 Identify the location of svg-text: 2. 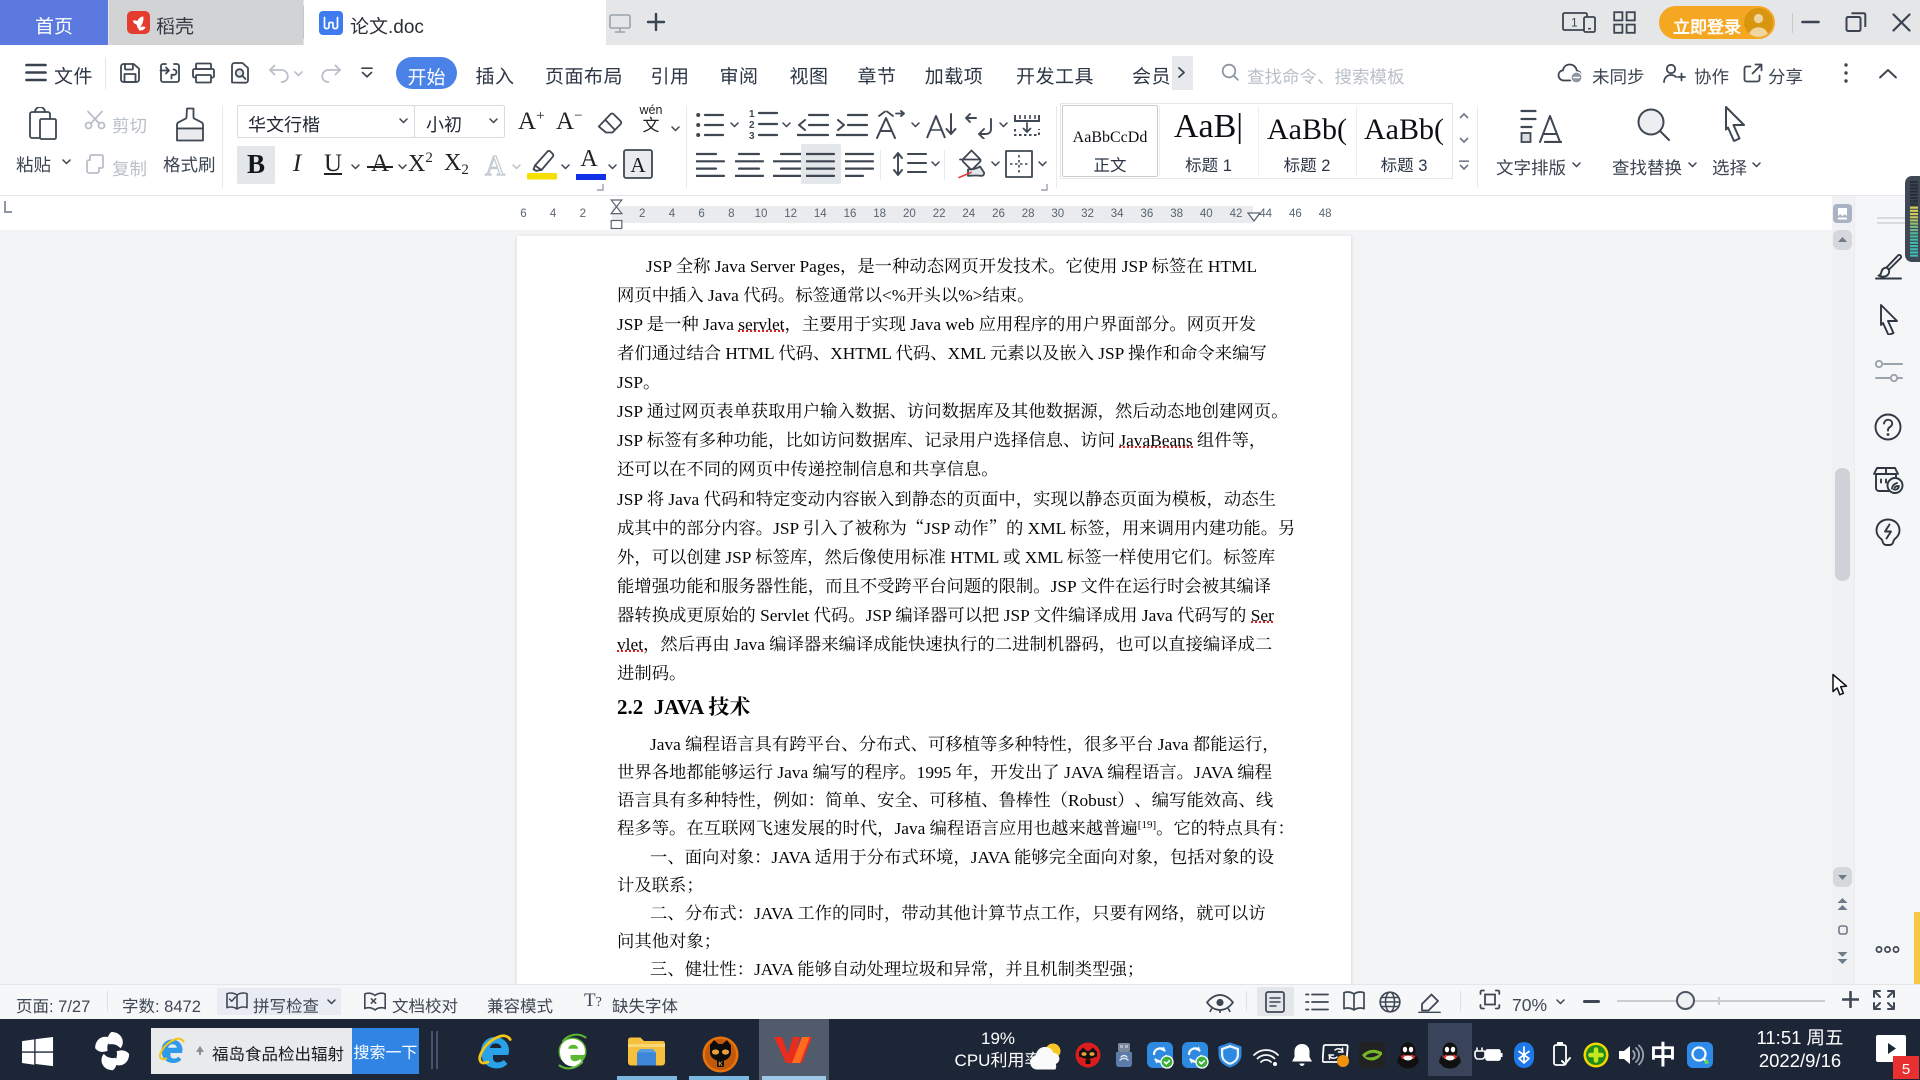
(752, 125).